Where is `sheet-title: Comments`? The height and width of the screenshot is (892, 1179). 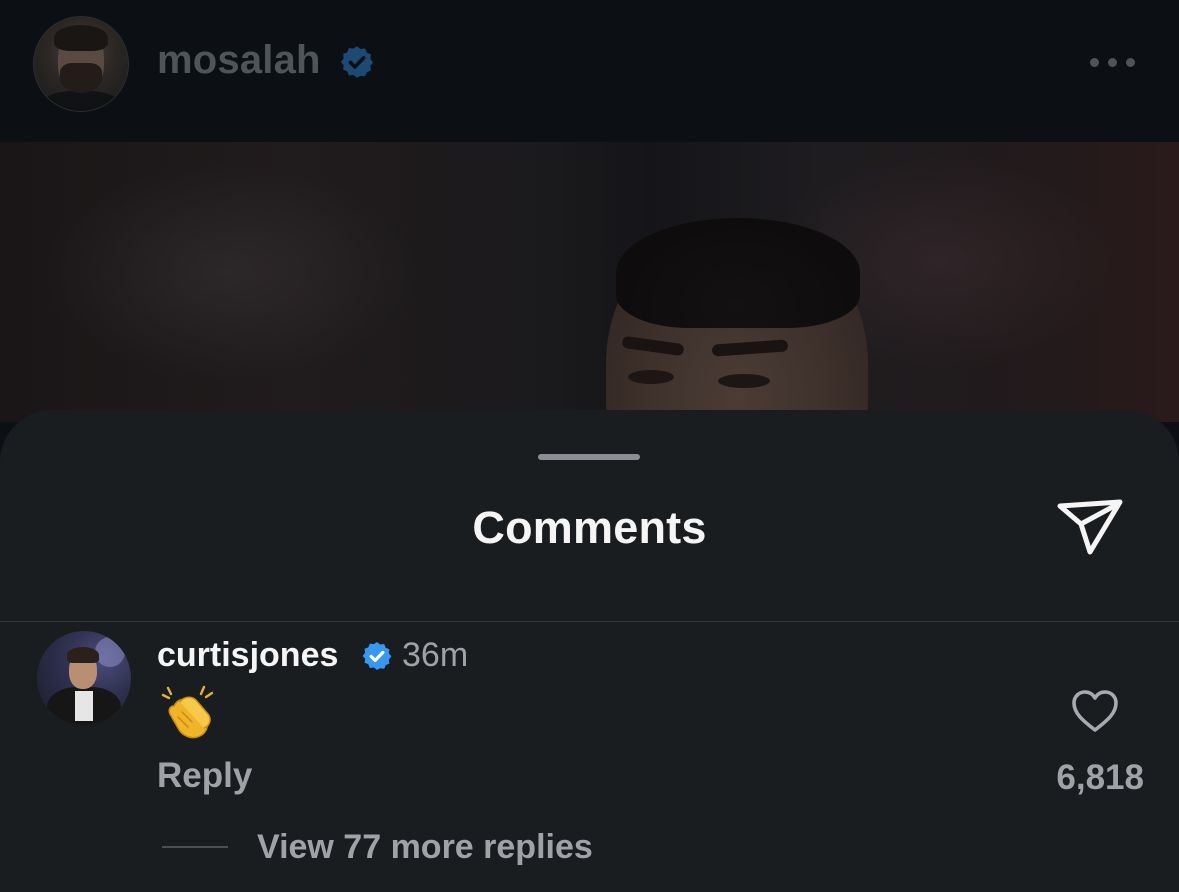
sheet-title: Comments is located at coordinates (589, 527).